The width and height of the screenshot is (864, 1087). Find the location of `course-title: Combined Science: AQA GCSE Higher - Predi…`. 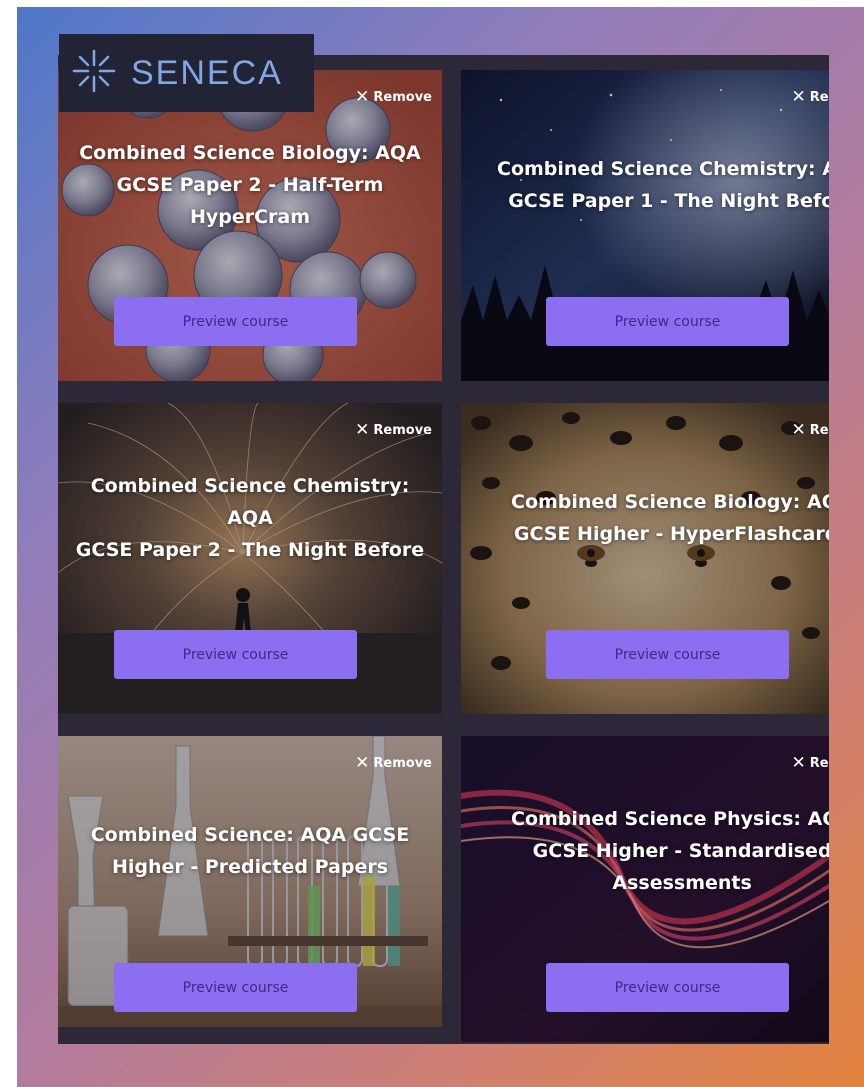

course-title: Combined Science: AQA GCSE Higher - Predi… is located at coordinates (250, 851).